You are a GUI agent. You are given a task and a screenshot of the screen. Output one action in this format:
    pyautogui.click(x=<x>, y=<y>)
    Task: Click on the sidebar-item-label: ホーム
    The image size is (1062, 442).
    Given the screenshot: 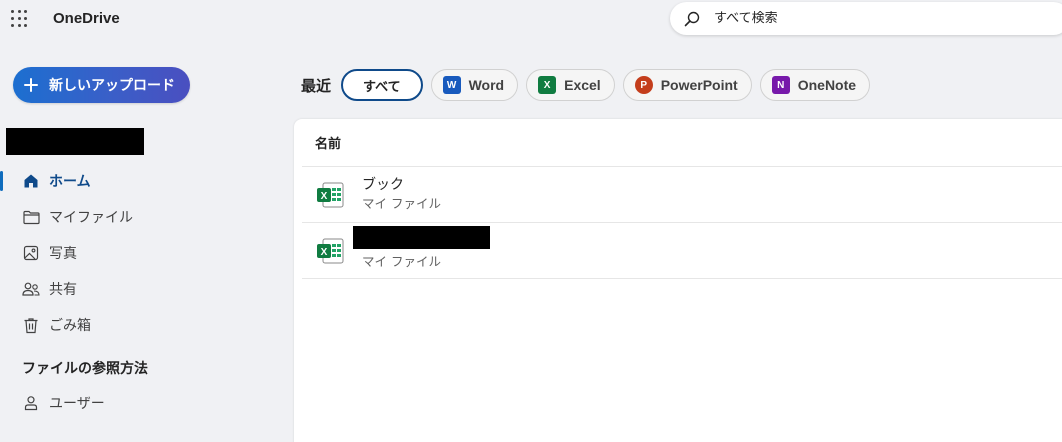 What is the action you would take?
    pyautogui.click(x=70, y=182)
    